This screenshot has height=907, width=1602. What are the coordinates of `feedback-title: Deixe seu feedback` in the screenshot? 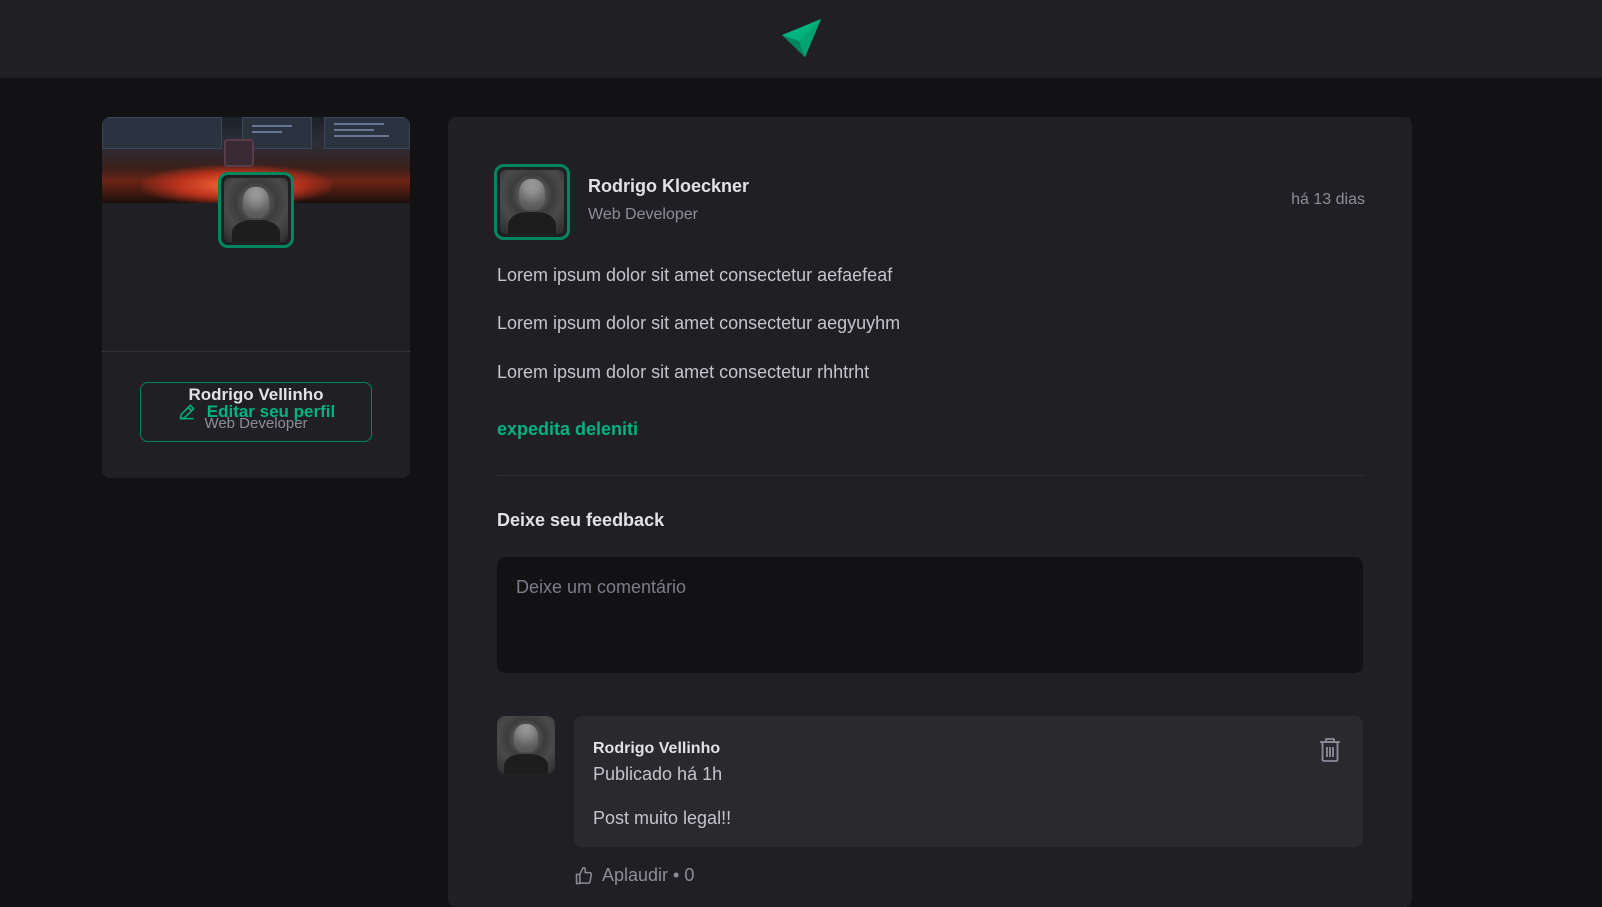 It's located at (581, 520).